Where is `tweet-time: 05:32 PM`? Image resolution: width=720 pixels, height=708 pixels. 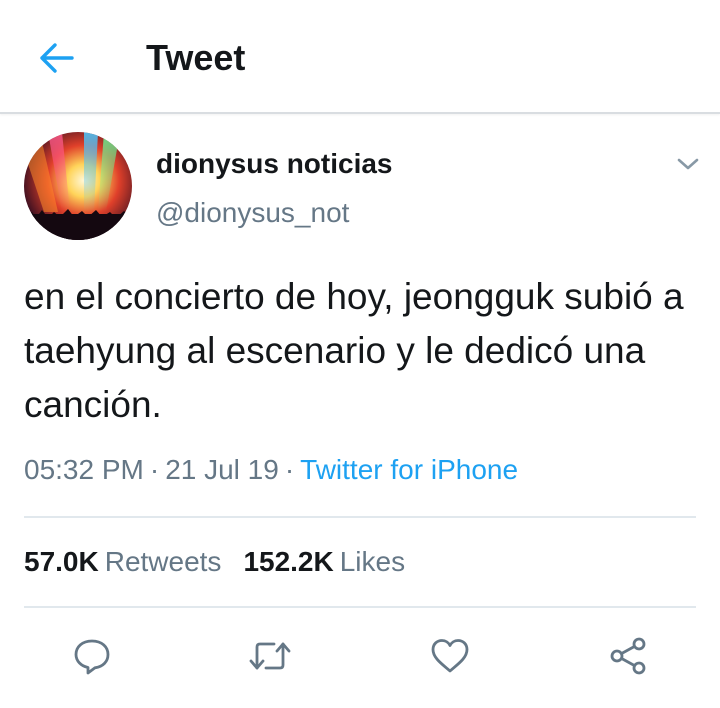
tweet-time: 05:32 PM is located at coordinates (84, 469).